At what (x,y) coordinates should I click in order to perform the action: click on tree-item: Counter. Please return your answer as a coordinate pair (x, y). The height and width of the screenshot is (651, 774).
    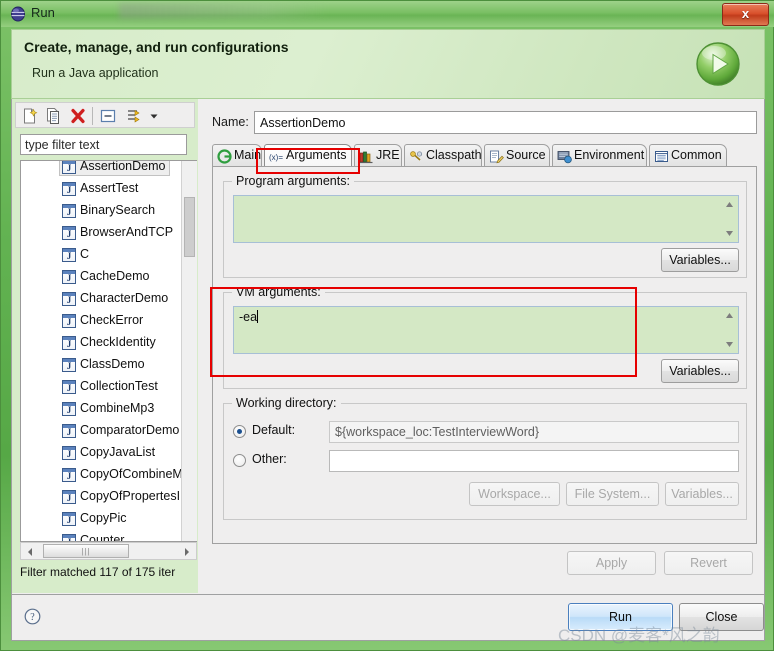
    Looking at the image, I should click on (101, 535).